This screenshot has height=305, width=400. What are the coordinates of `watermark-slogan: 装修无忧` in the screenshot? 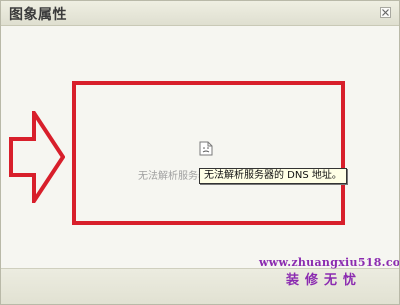 It's located at (323, 280).